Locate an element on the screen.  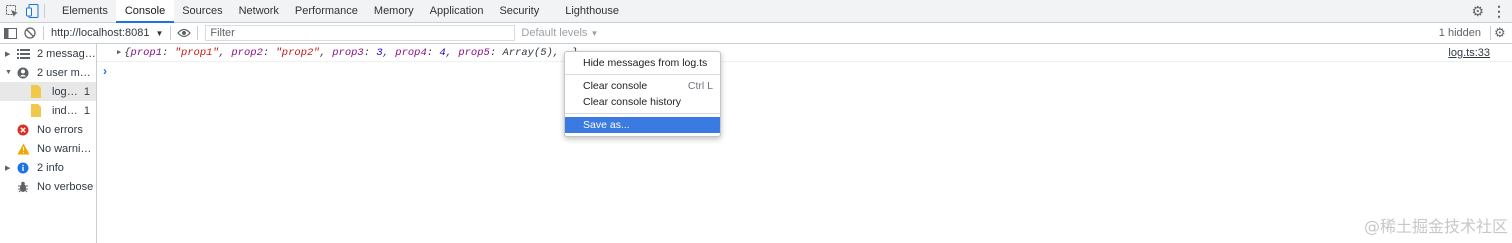
sidebar-item-label: 2 messages is located at coordinates (66, 53).